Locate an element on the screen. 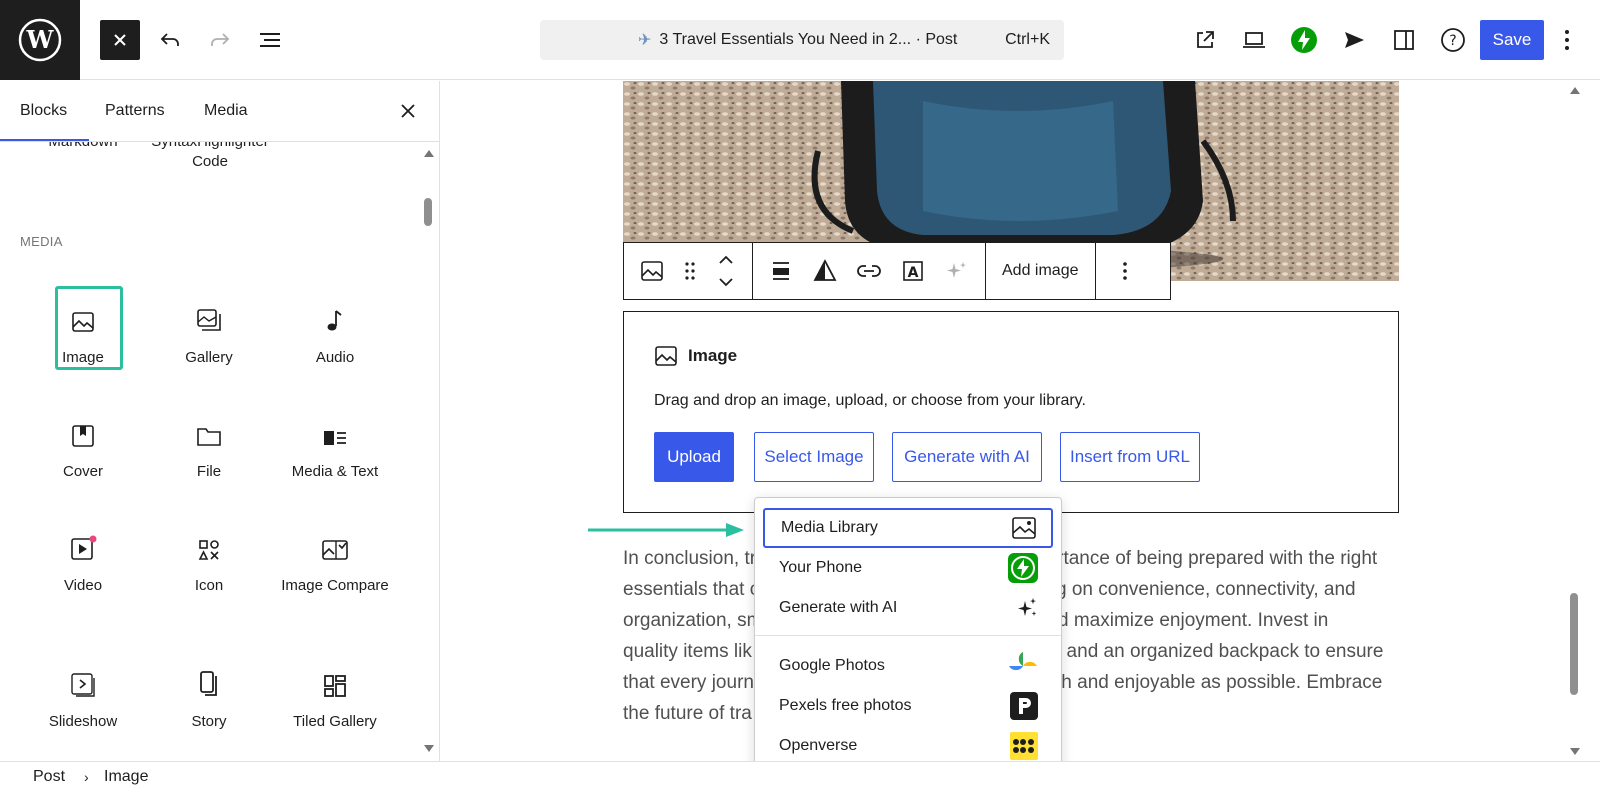 The image size is (1600, 791). add-image-button: Add image is located at coordinates (1040, 271).